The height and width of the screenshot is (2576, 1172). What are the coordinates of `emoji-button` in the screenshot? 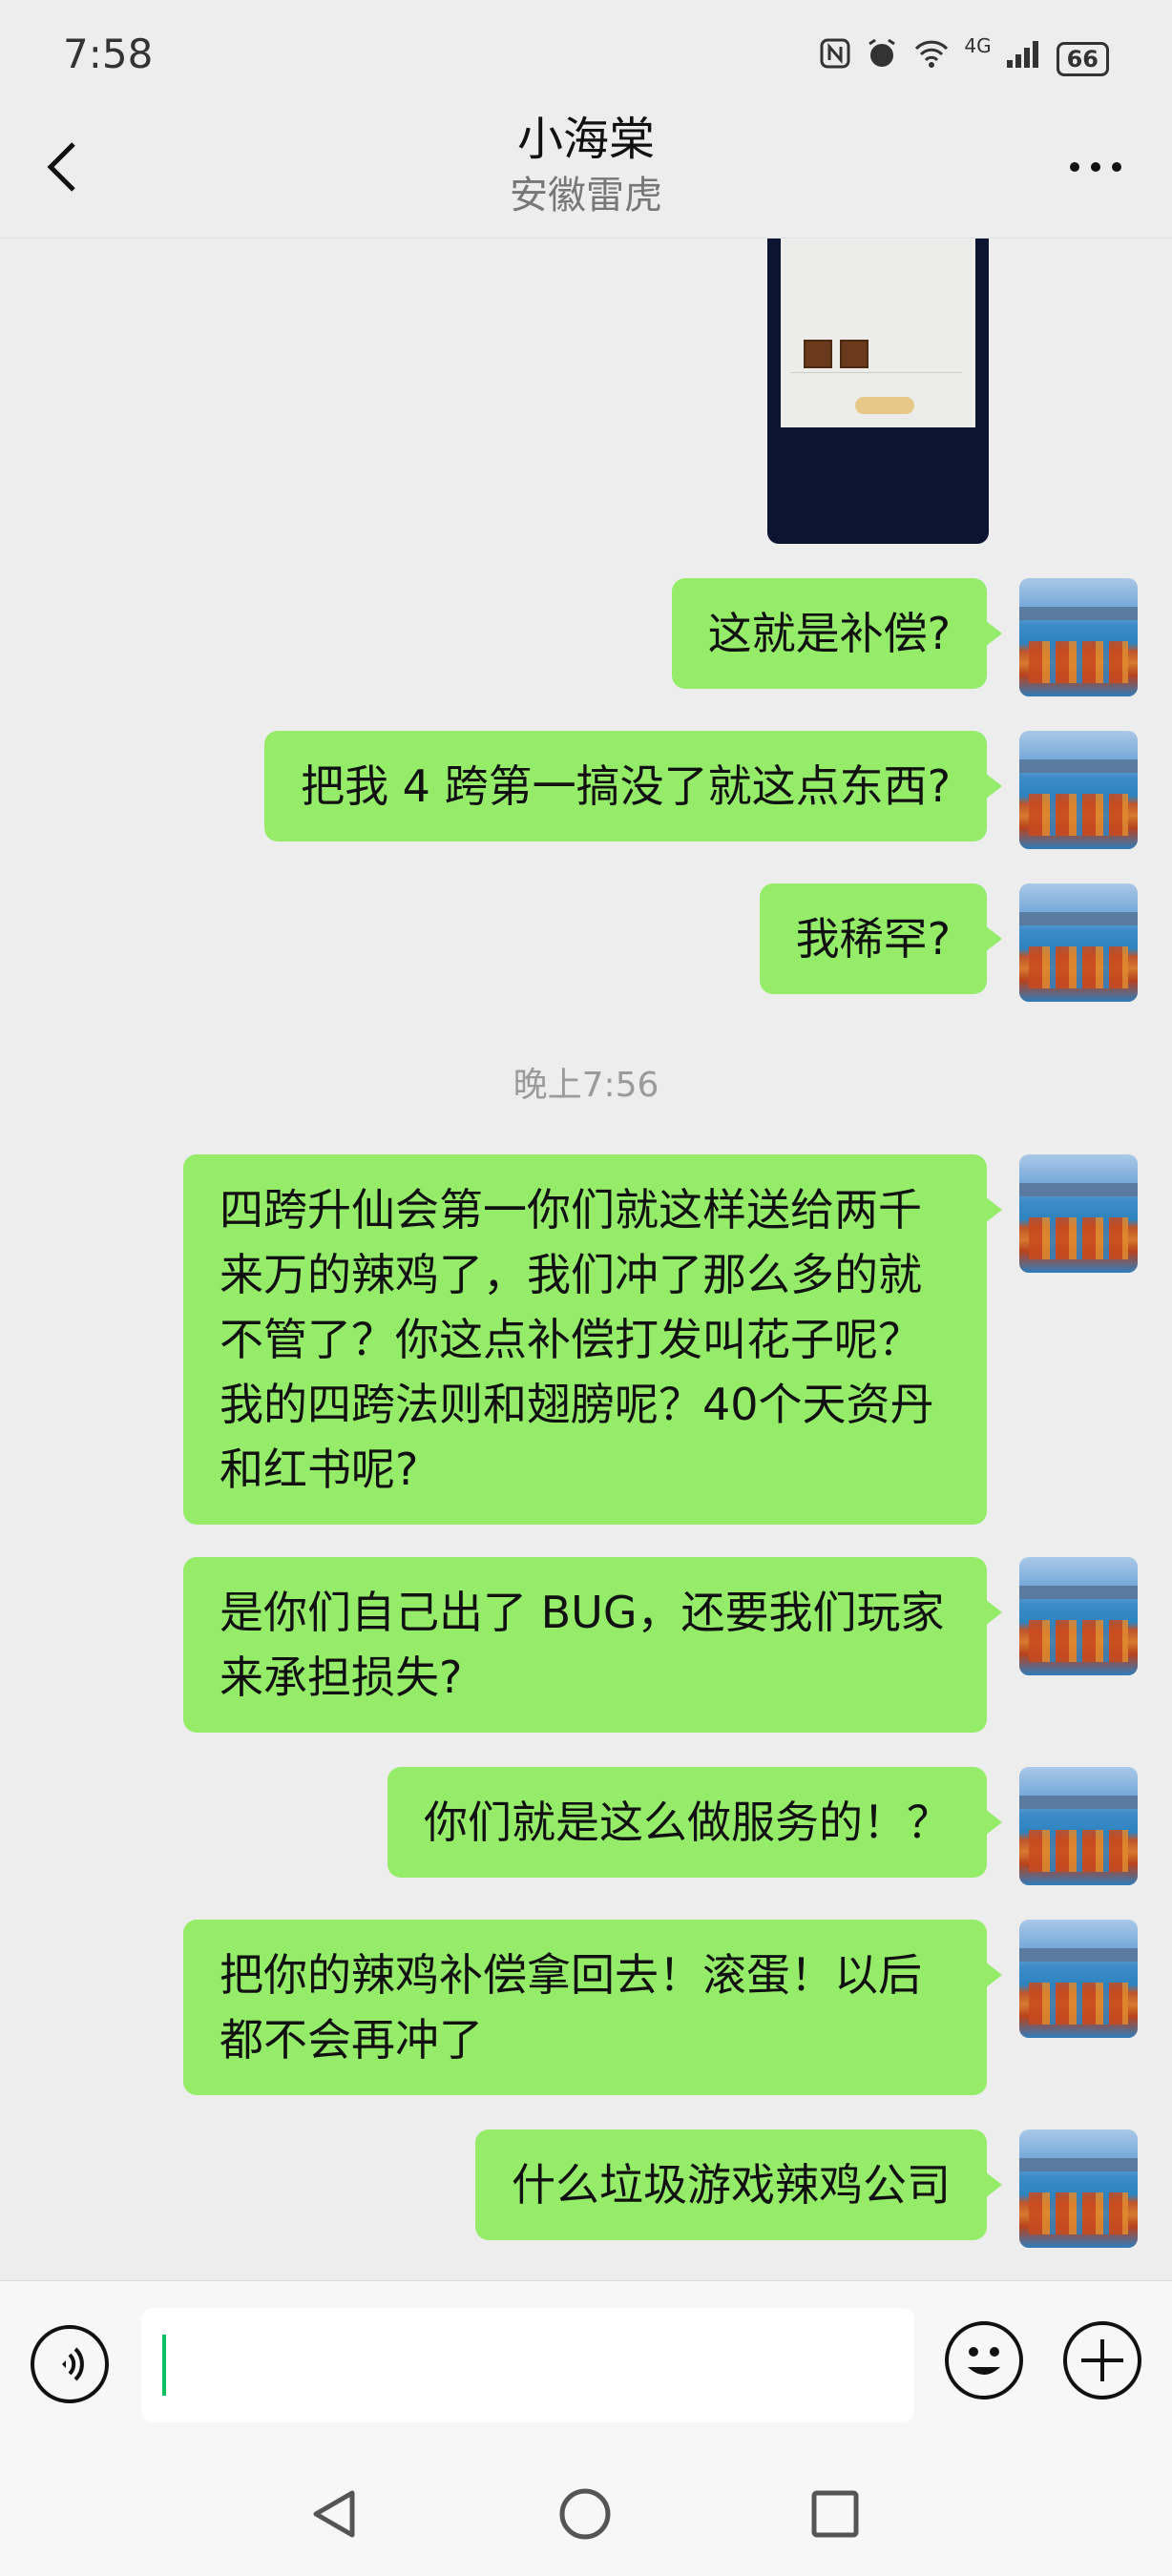 It's located at (984, 2360).